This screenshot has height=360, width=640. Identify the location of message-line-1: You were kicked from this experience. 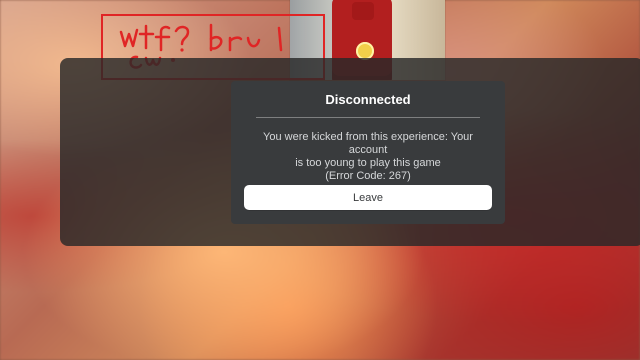
(368, 143).